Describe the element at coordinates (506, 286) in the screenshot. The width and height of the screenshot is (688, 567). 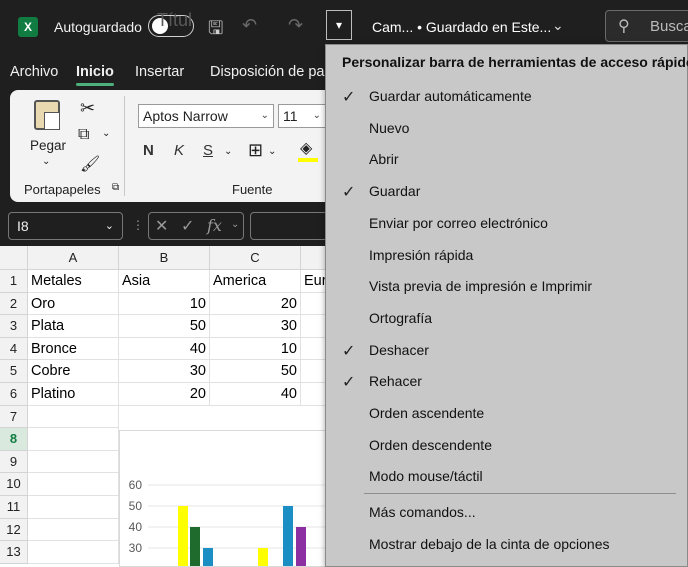
I see `menu-item-vista-previa-de-impresión-e-imprimir: Vista previa de impresión e Imprimir` at that location.